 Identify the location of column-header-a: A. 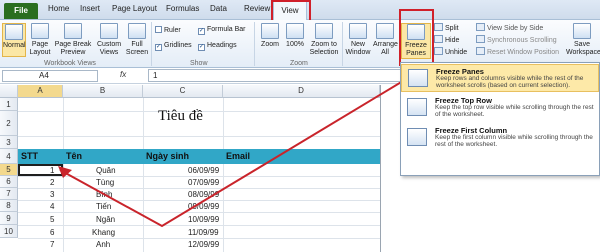
(40, 91).